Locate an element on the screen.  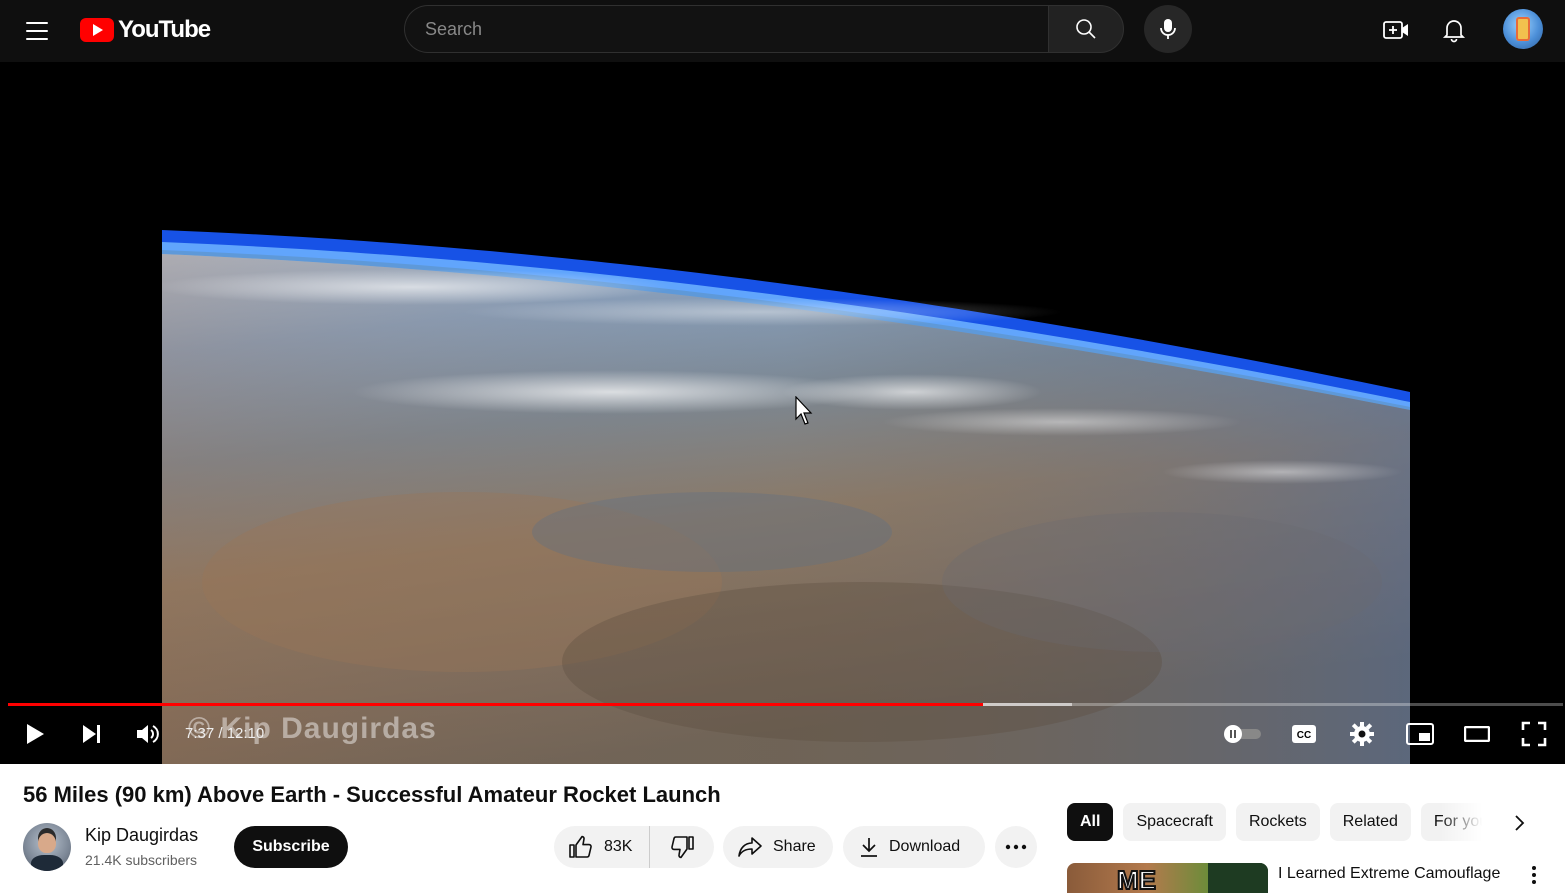
search-button is located at coordinates (1086, 29).